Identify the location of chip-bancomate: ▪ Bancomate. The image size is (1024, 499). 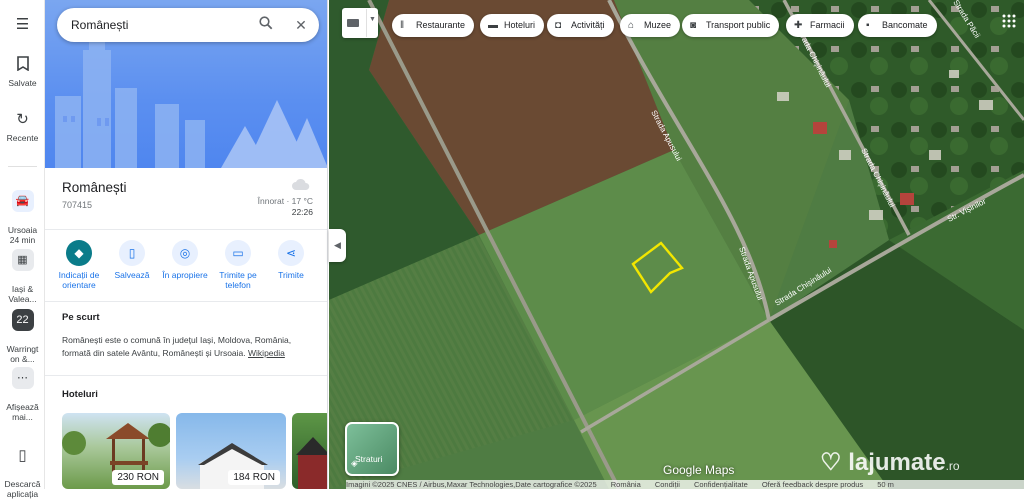
(897, 25).